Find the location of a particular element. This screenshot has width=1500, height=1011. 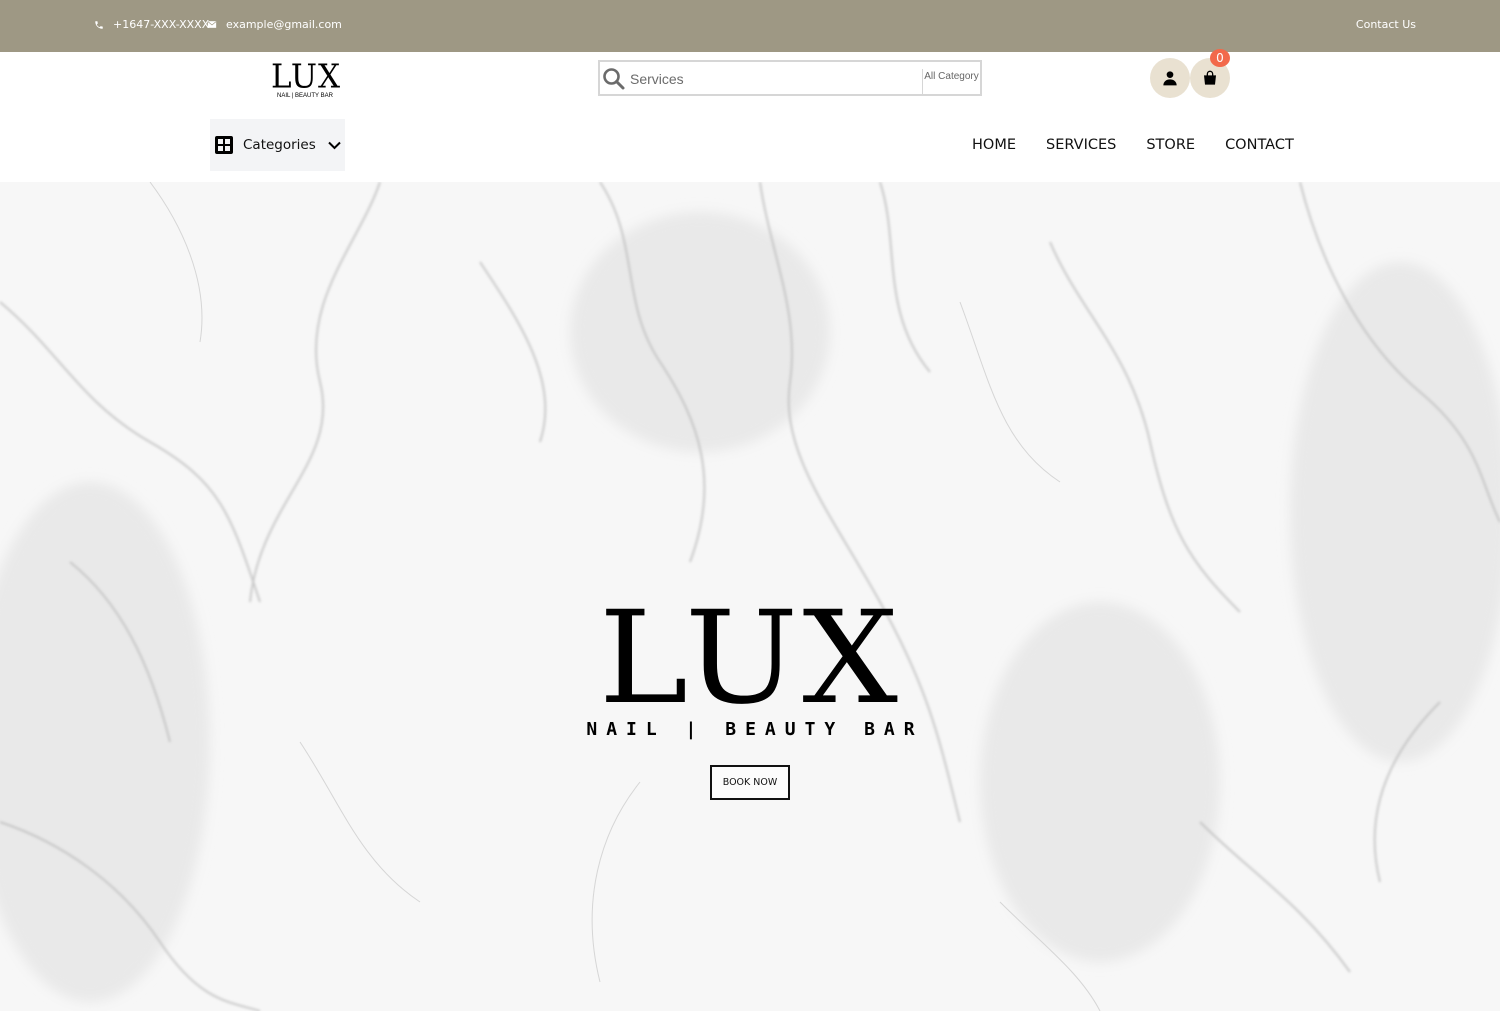

main-nav: HOME SERVICES STORE CONTACT is located at coordinates (1148, 145).